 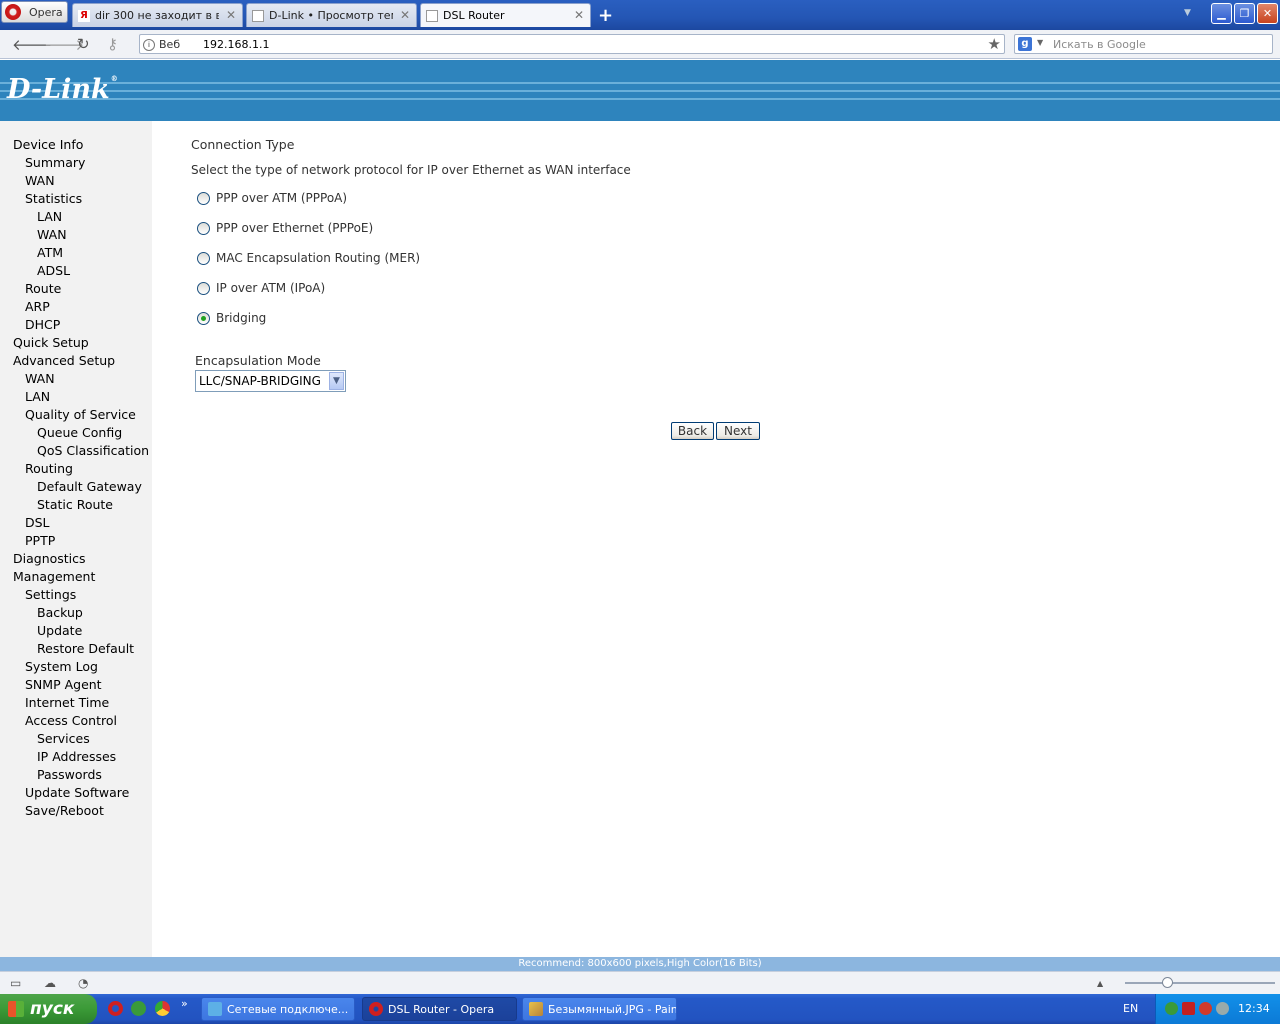 What do you see at coordinates (605, 15) in the screenshot?
I see `new-tab-icon: +` at bounding box center [605, 15].